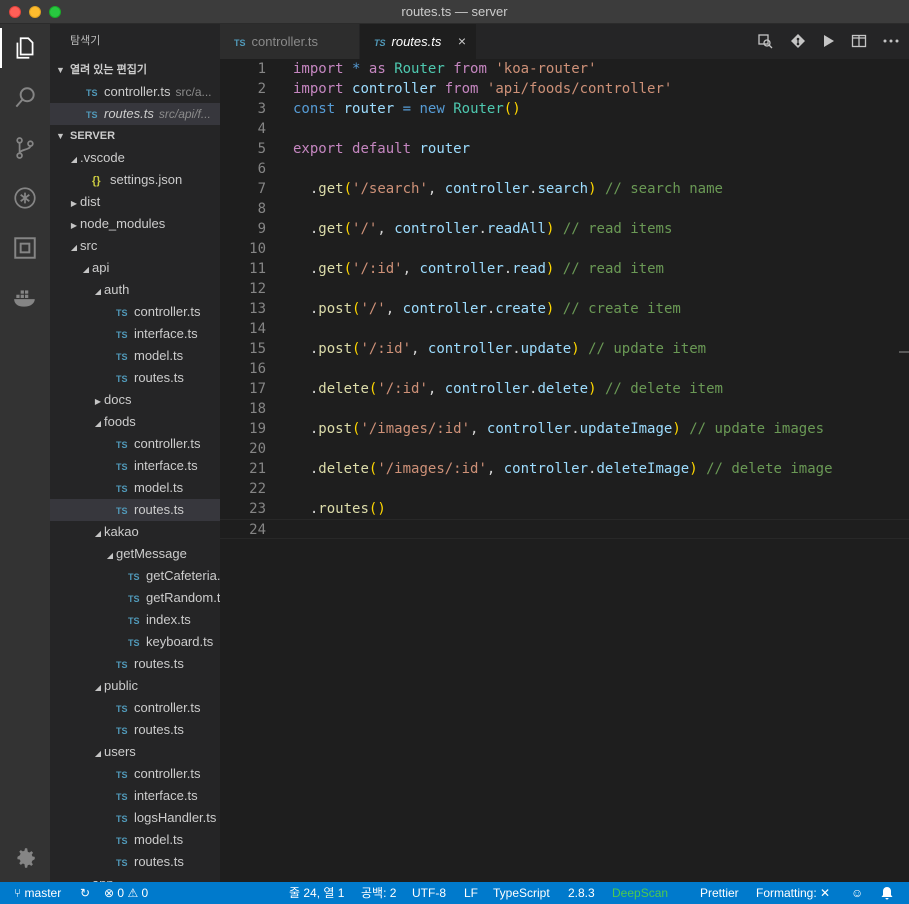 The image size is (909, 904). What do you see at coordinates (564, 249) in the screenshot?
I see `code-line: 10` at bounding box center [564, 249].